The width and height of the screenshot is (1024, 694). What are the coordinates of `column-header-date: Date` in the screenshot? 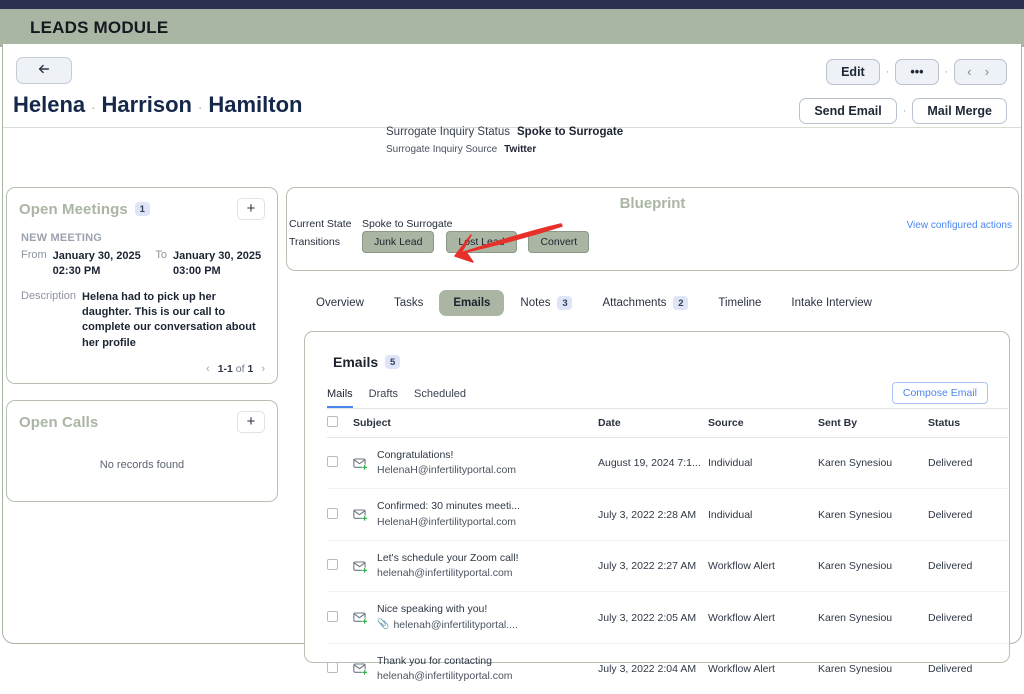 It's located at (653, 423).